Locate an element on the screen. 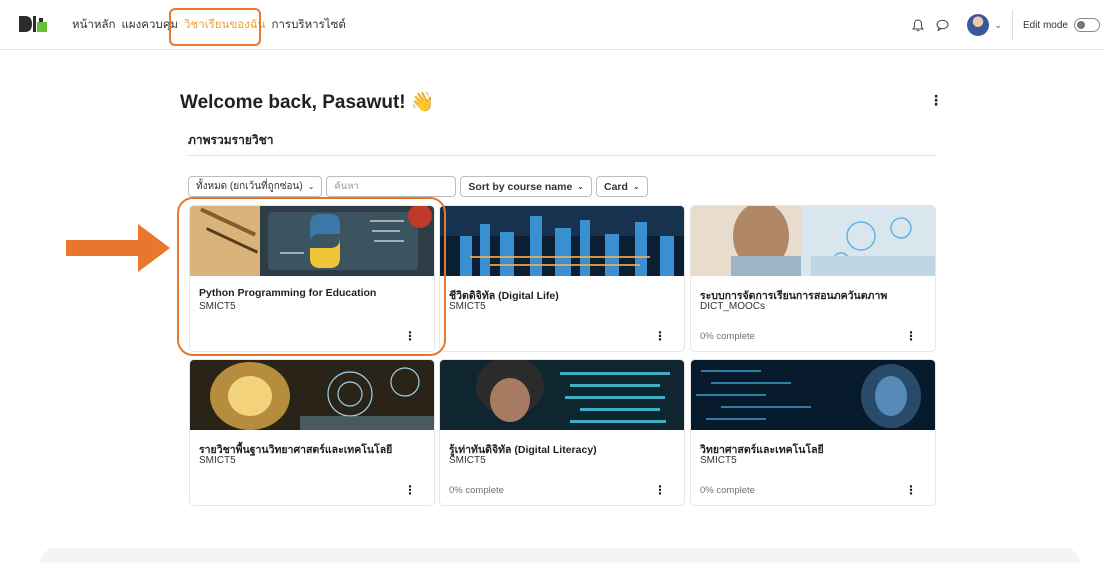 Image resolution: width=1104 pixels, height=563 pixels. course-card: ชีวิตดิจิทัล (Digital Life) SMICT5 ⋮ is located at coordinates (562, 278).